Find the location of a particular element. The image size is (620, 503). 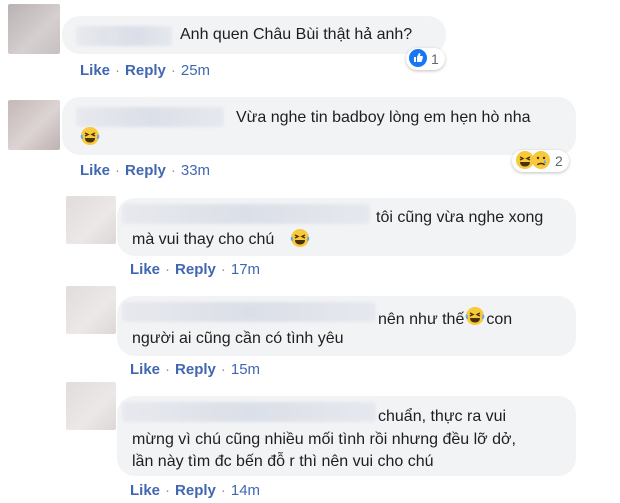

timestamp: 17m is located at coordinates (245, 269).